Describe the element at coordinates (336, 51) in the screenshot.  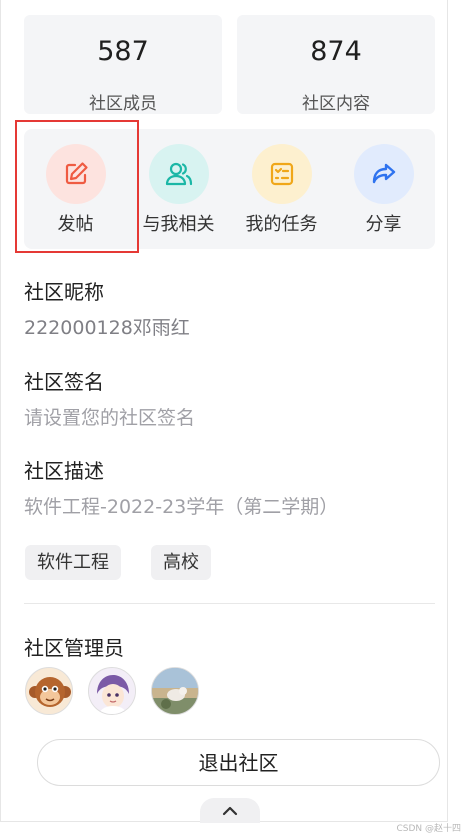
I see `stat-content-value: 874` at that location.